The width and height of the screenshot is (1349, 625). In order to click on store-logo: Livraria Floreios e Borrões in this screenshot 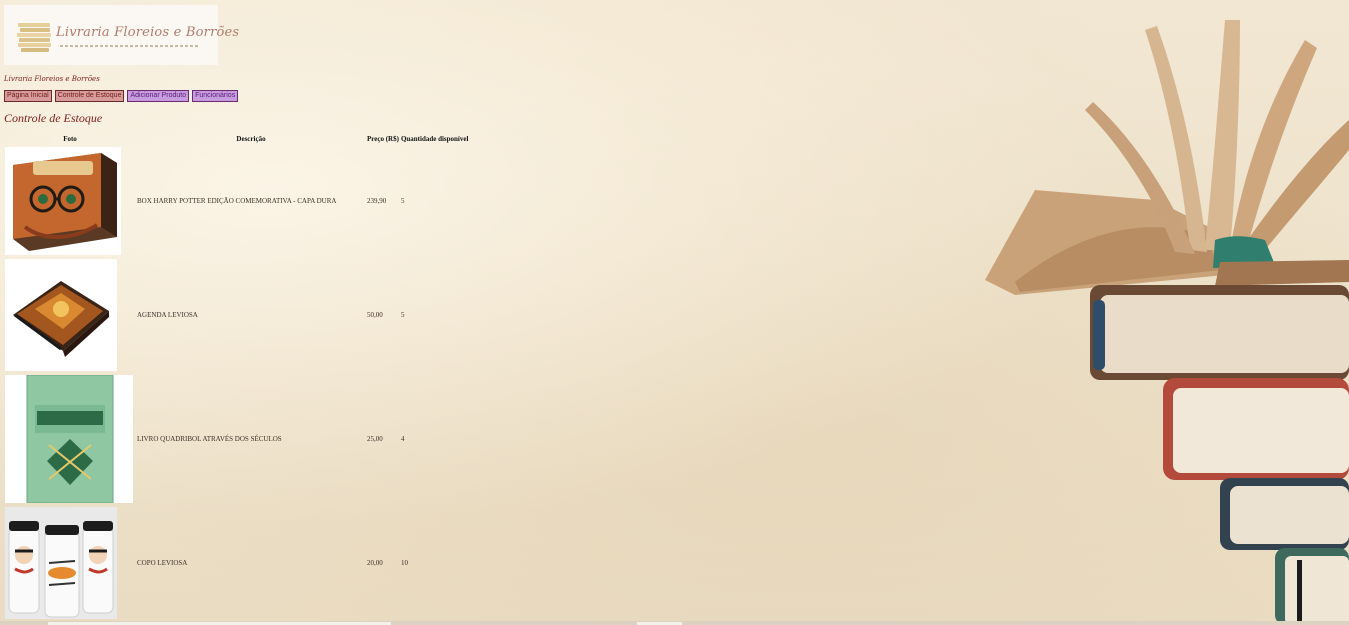, I will do `click(121, 35)`.